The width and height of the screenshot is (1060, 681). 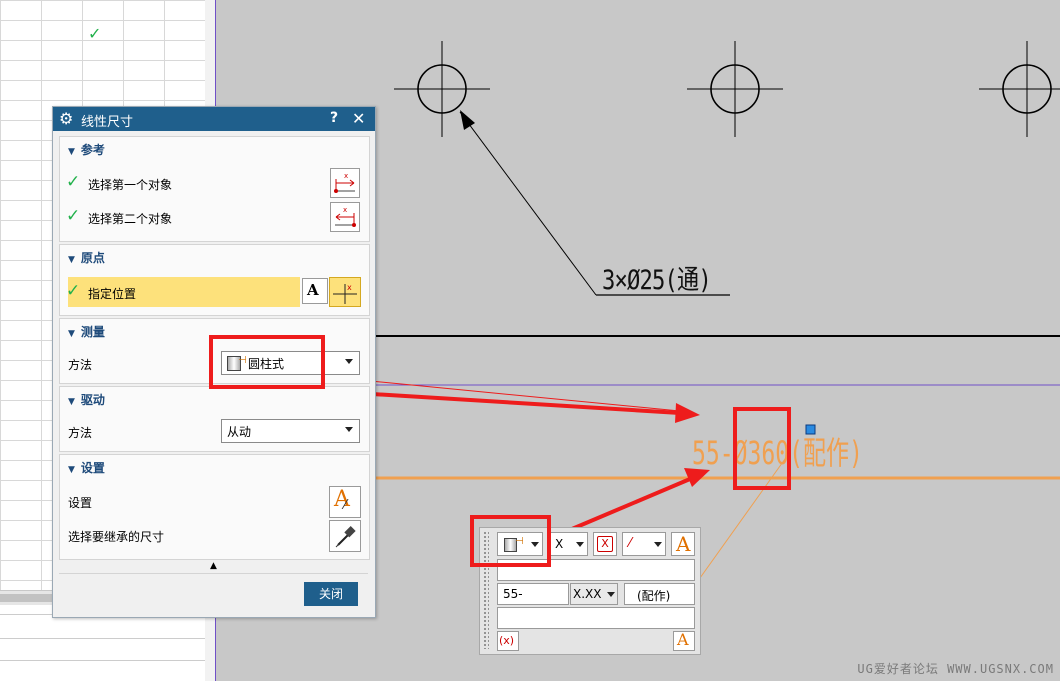 I want to click on highlight-box-diameter, so click(x=762, y=448).